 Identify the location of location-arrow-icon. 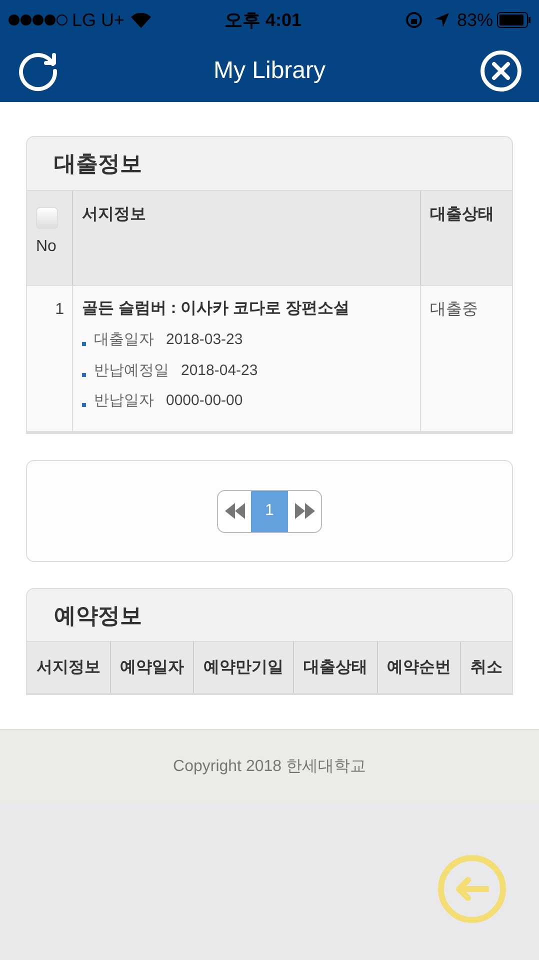
(441, 20).